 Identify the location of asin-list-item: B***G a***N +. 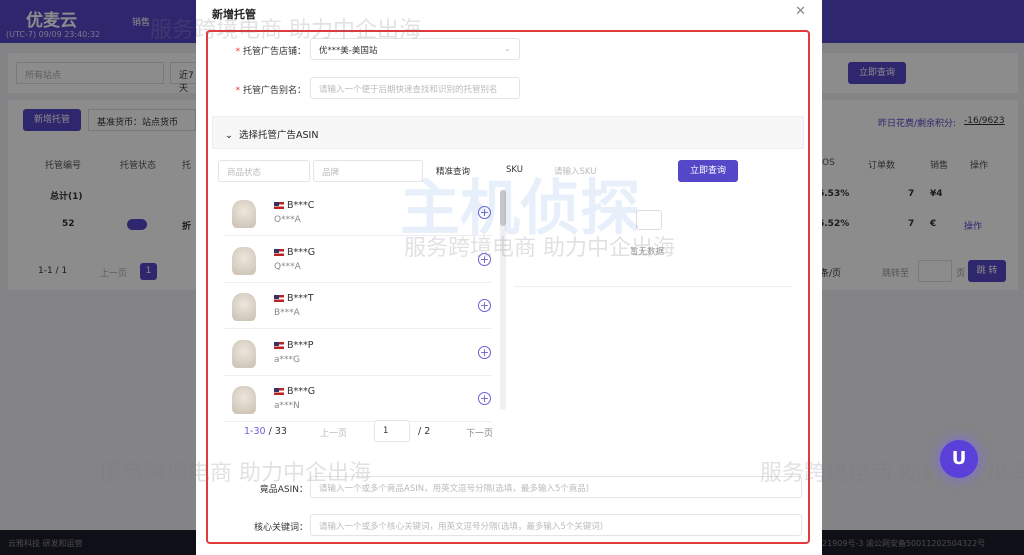
(358, 399).